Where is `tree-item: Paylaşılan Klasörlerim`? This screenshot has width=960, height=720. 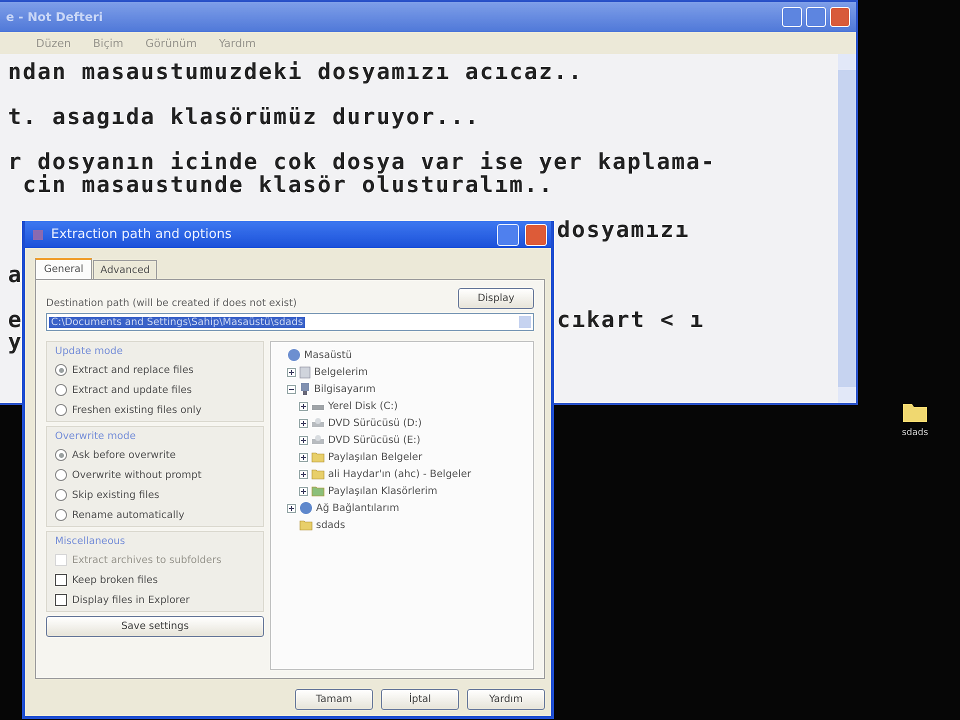 tree-item: Paylaşılan Klasörlerim is located at coordinates (383, 491).